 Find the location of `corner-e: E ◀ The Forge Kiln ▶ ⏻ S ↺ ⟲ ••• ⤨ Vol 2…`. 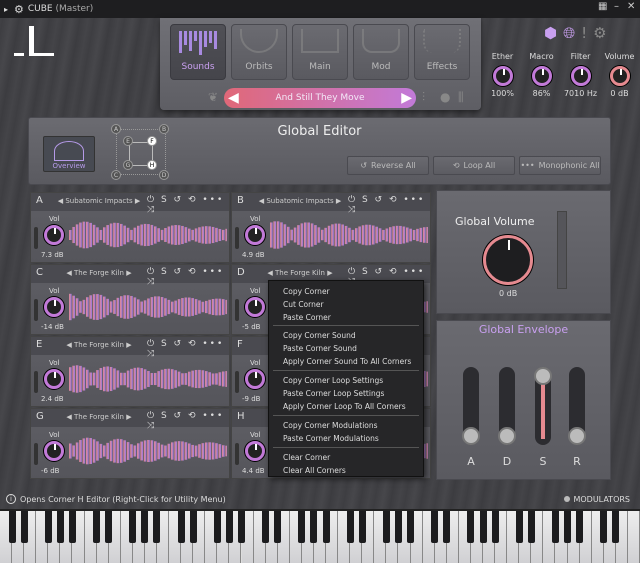

corner-e: E ◀ The Forge Kiln ▶ ⏻ S ↺ ⟲ ••• ⤨ Vol 2… is located at coordinates (130, 371).